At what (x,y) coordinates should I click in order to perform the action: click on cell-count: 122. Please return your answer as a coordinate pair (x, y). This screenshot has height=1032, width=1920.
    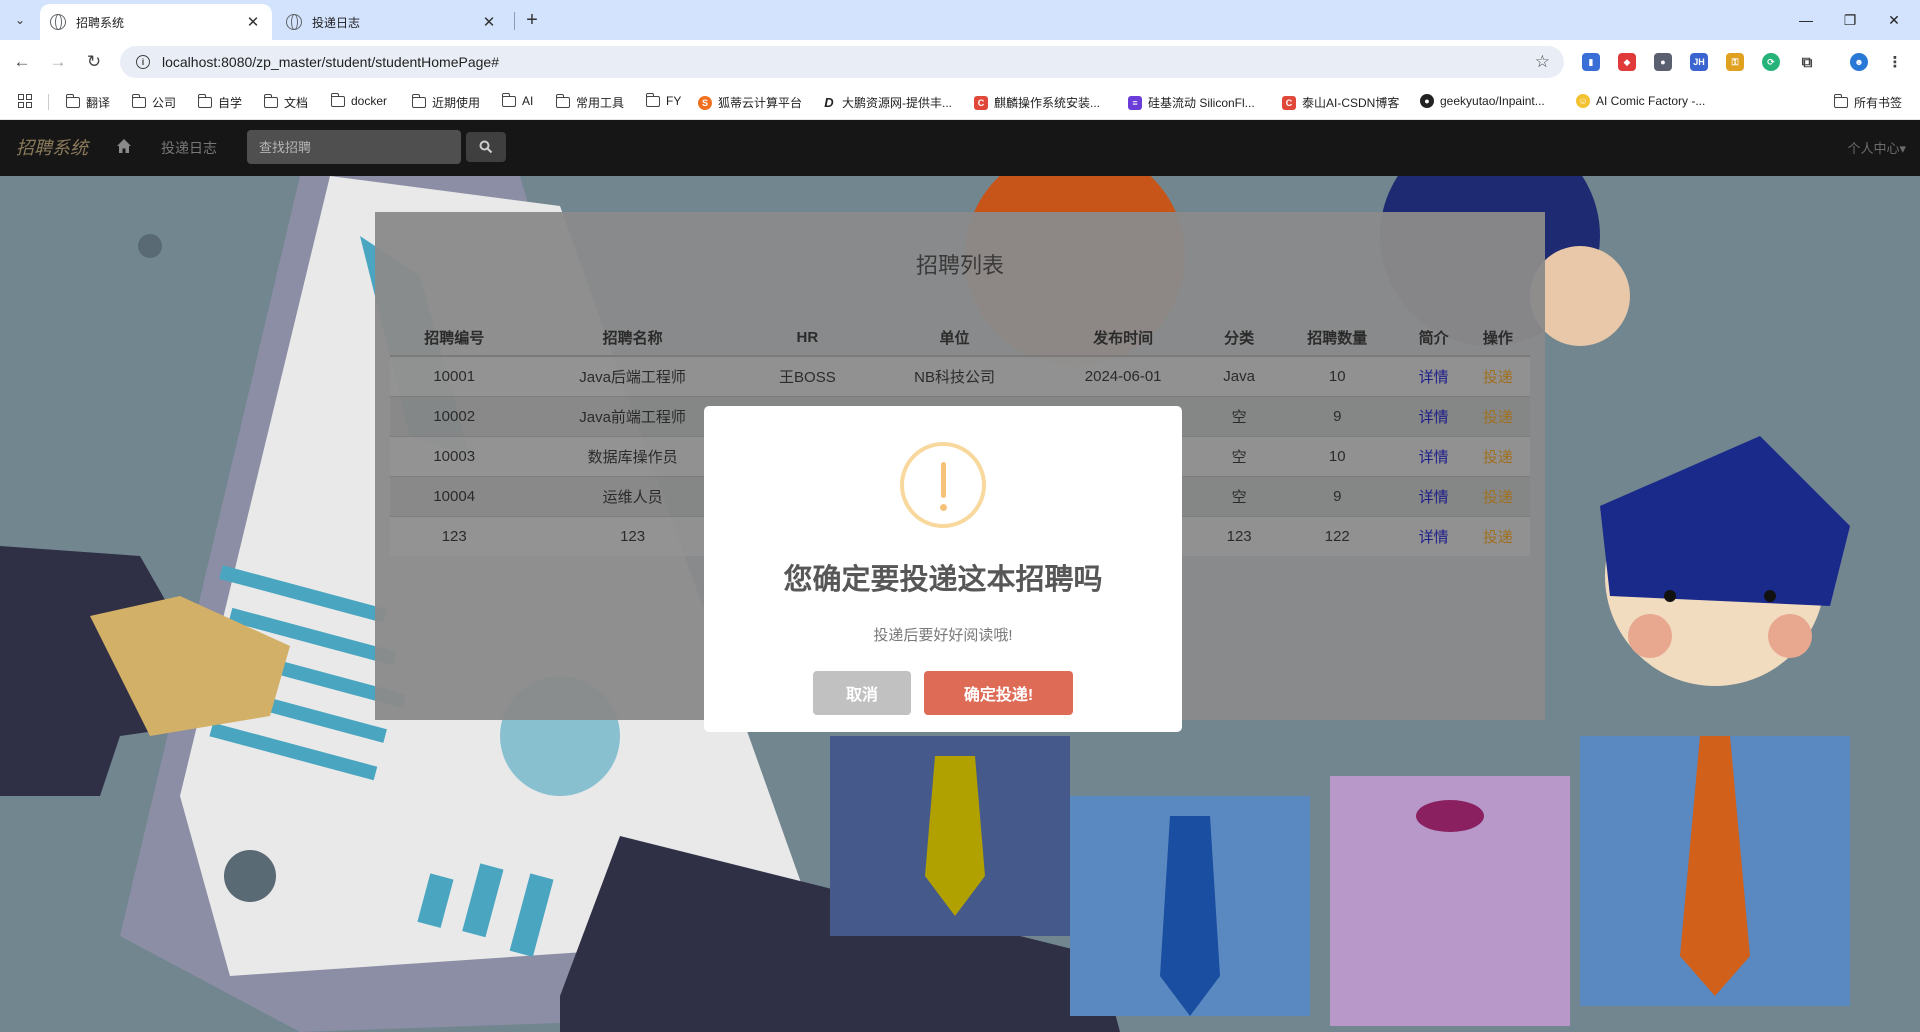
    Looking at the image, I should click on (1337, 535).